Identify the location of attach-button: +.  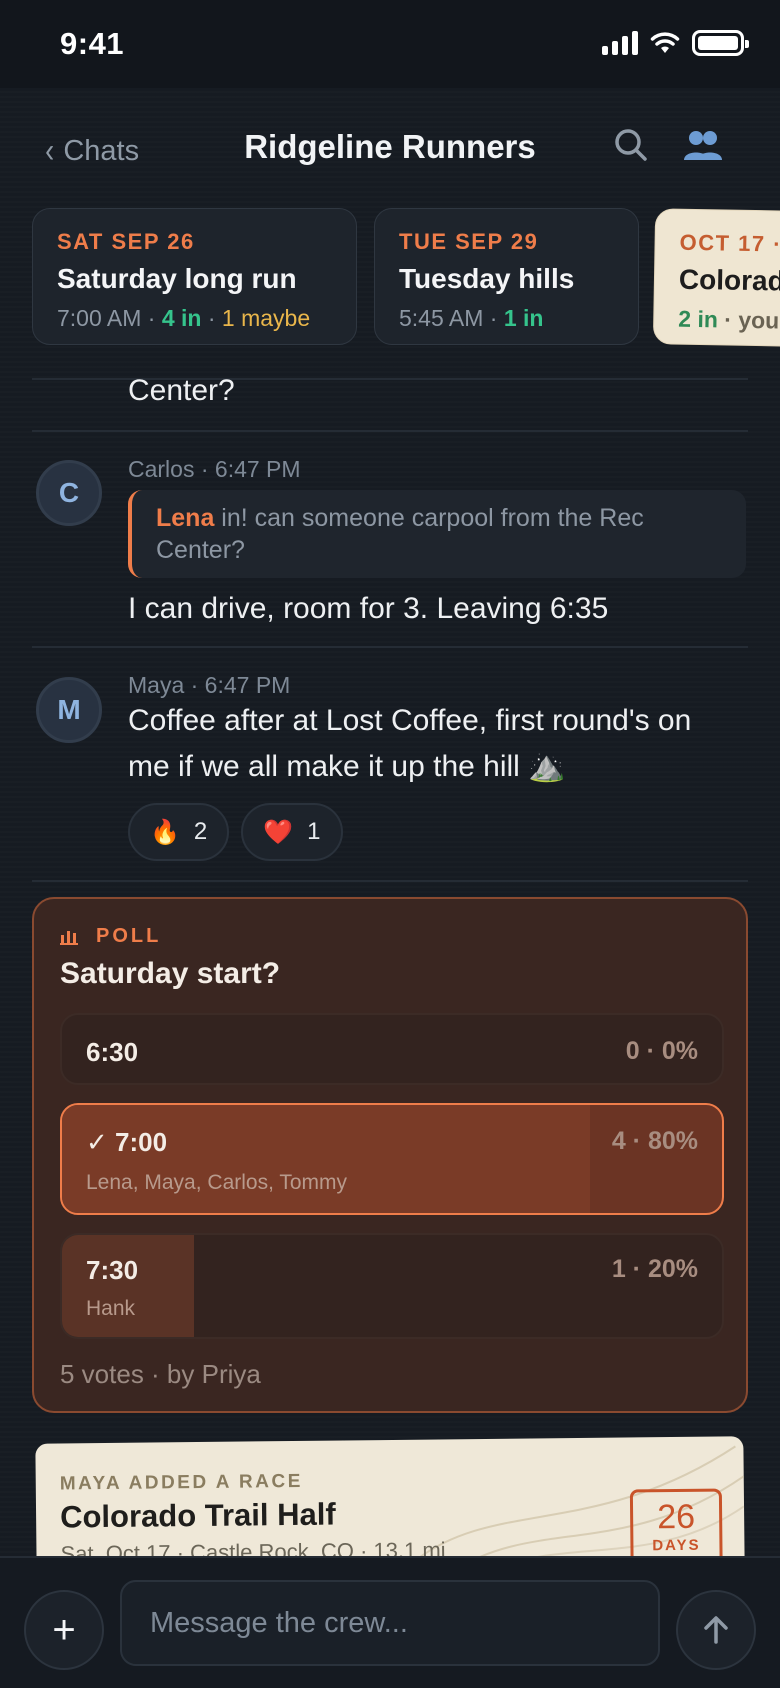
(64, 1630).